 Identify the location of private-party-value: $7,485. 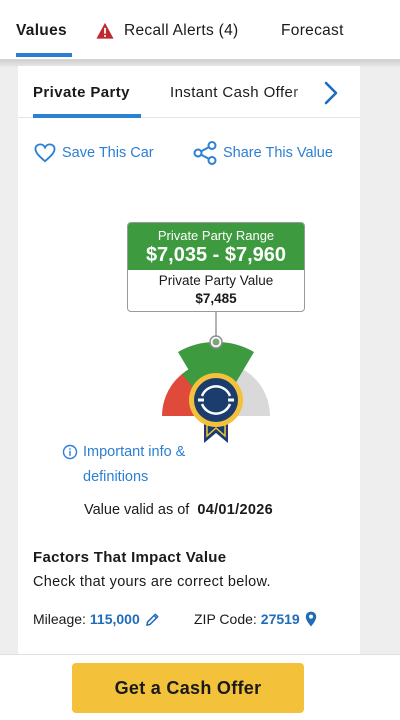
(216, 298).